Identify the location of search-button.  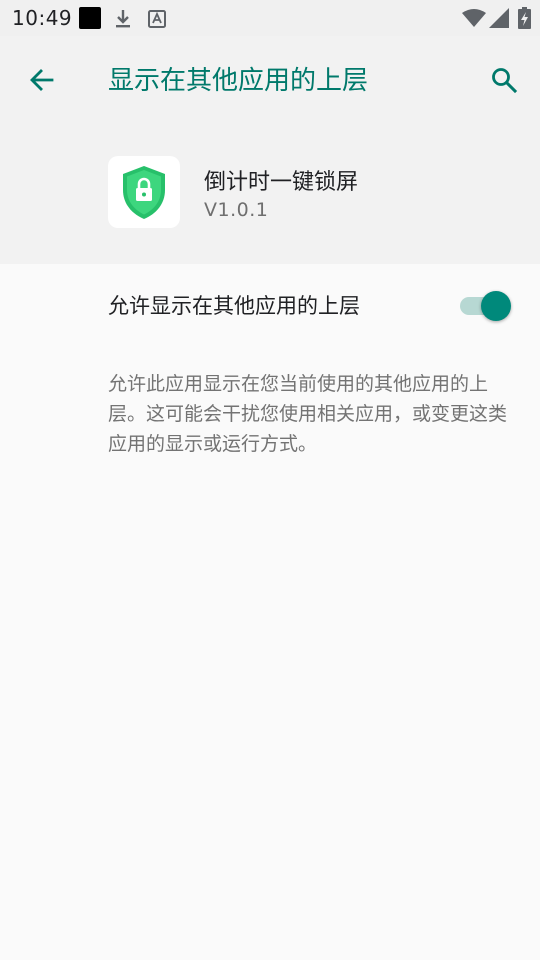
(504, 80).